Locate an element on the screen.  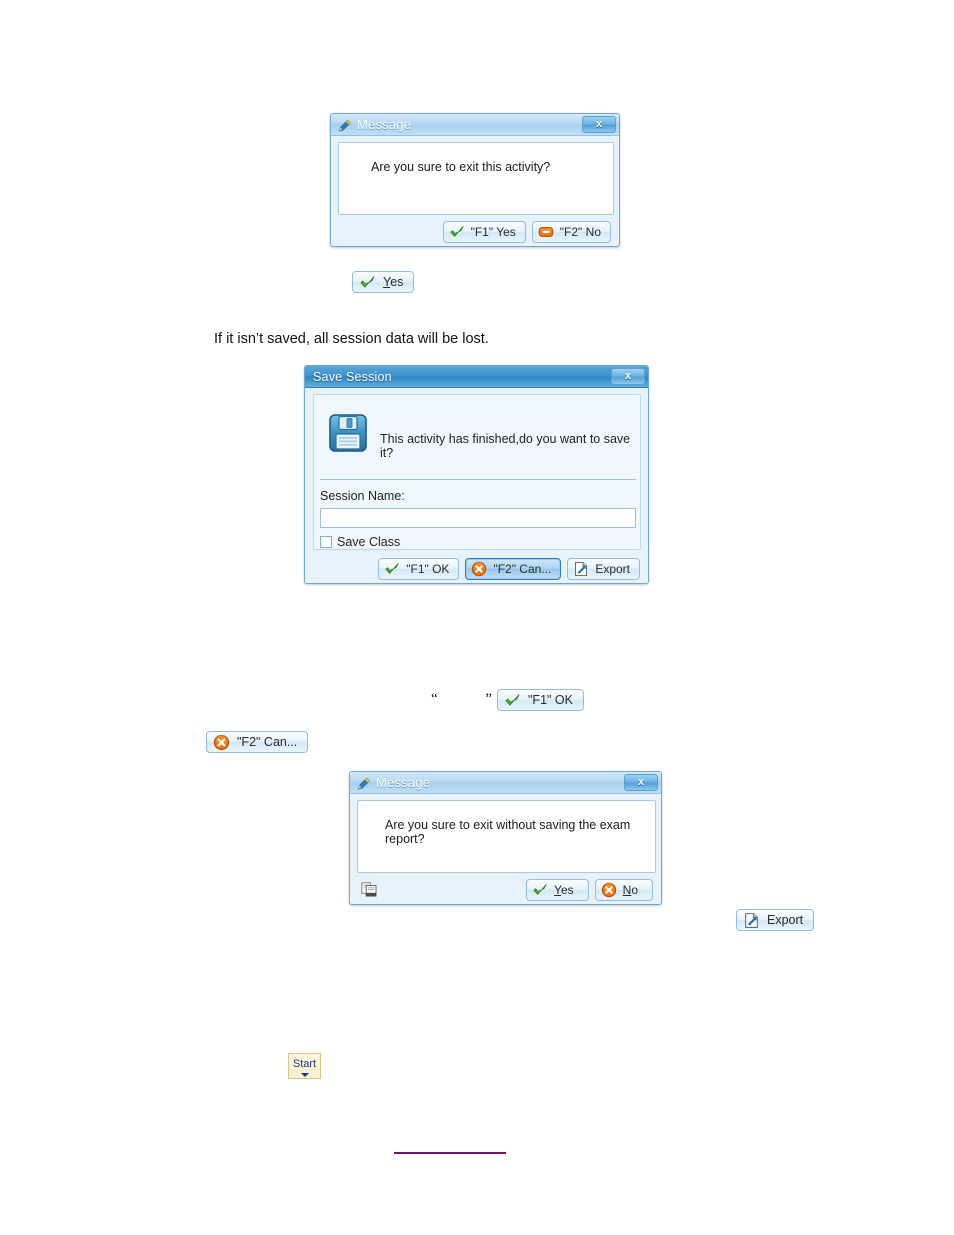
no-button: No is located at coordinates (623, 890).